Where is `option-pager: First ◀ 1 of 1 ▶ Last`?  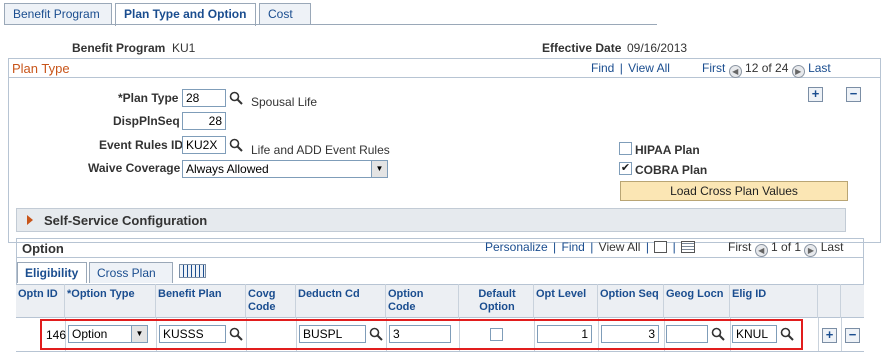 option-pager: First ◀ 1 of 1 ▶ Last is located at coordinates (785, 248).